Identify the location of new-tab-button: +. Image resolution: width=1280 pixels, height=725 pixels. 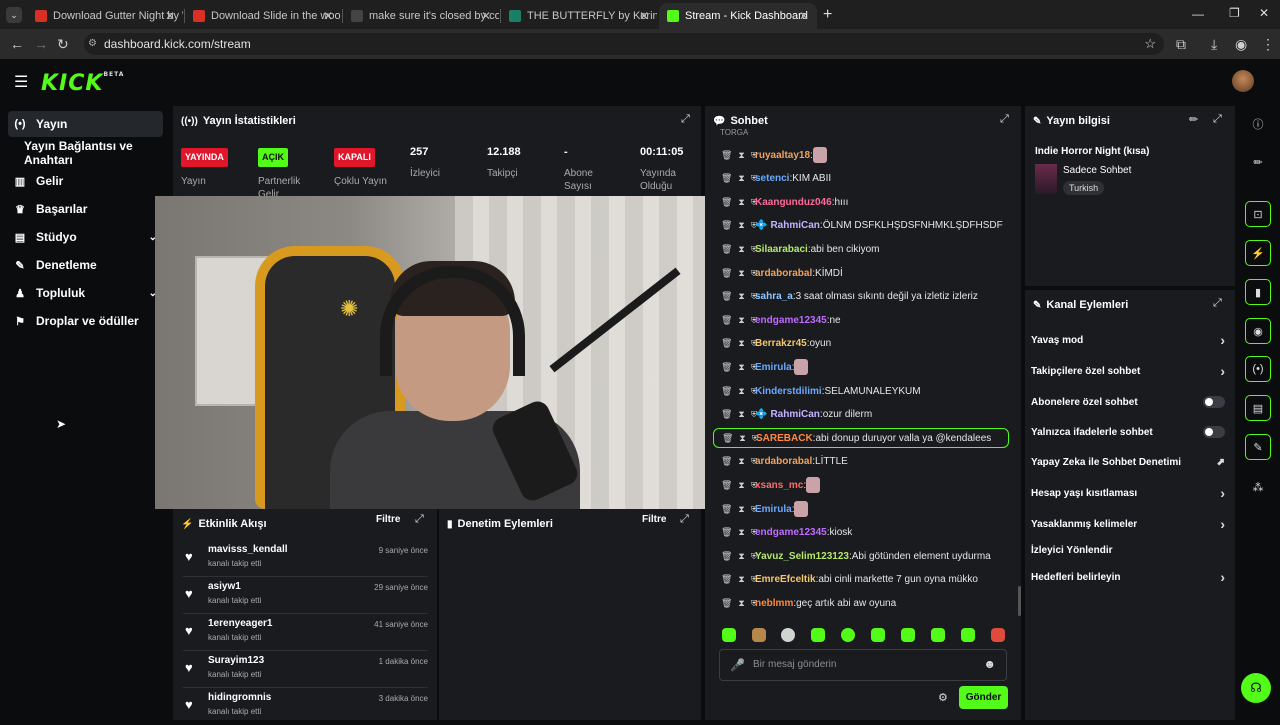
(827, 15).